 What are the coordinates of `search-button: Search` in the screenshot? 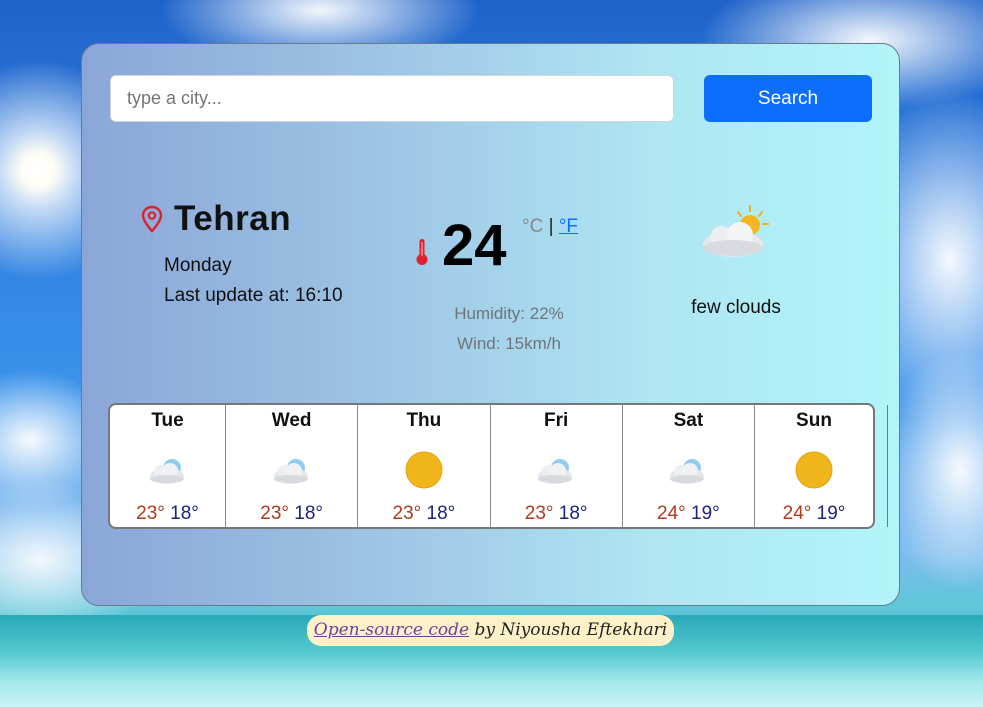 It's located at (788, 98).